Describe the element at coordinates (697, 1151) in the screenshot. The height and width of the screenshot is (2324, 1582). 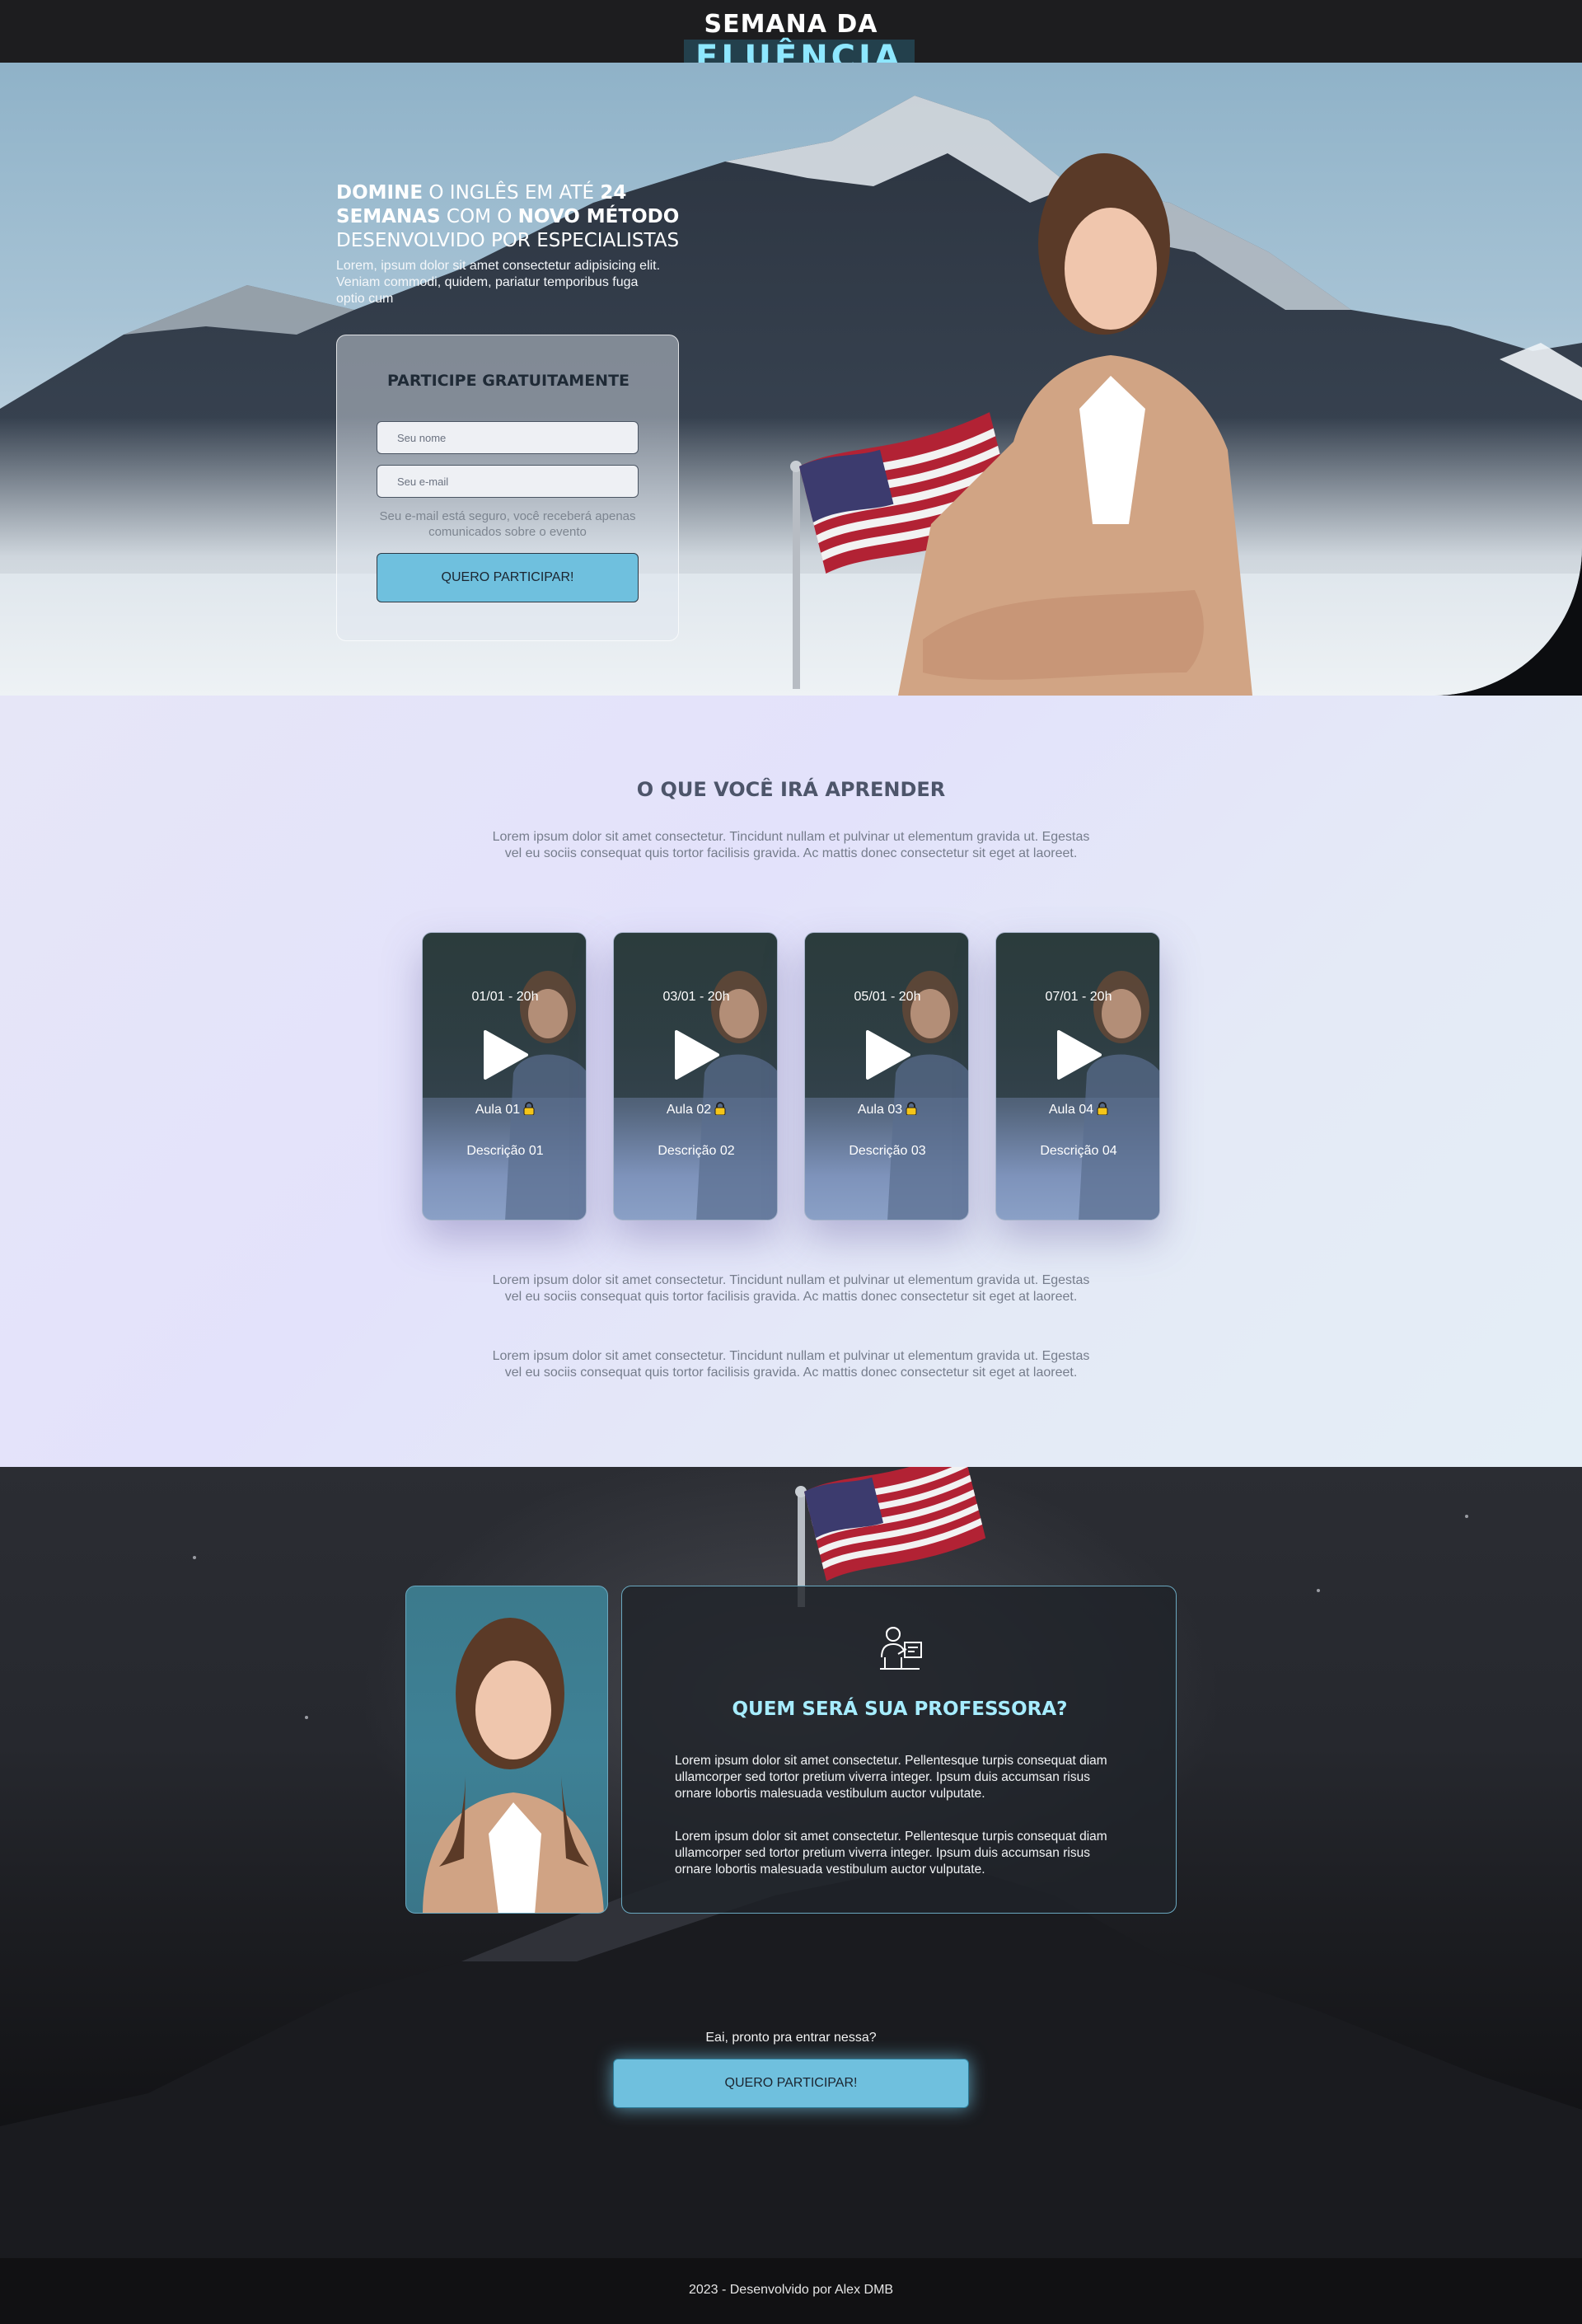
I see `lesson-description: Descrição 02` at that location.